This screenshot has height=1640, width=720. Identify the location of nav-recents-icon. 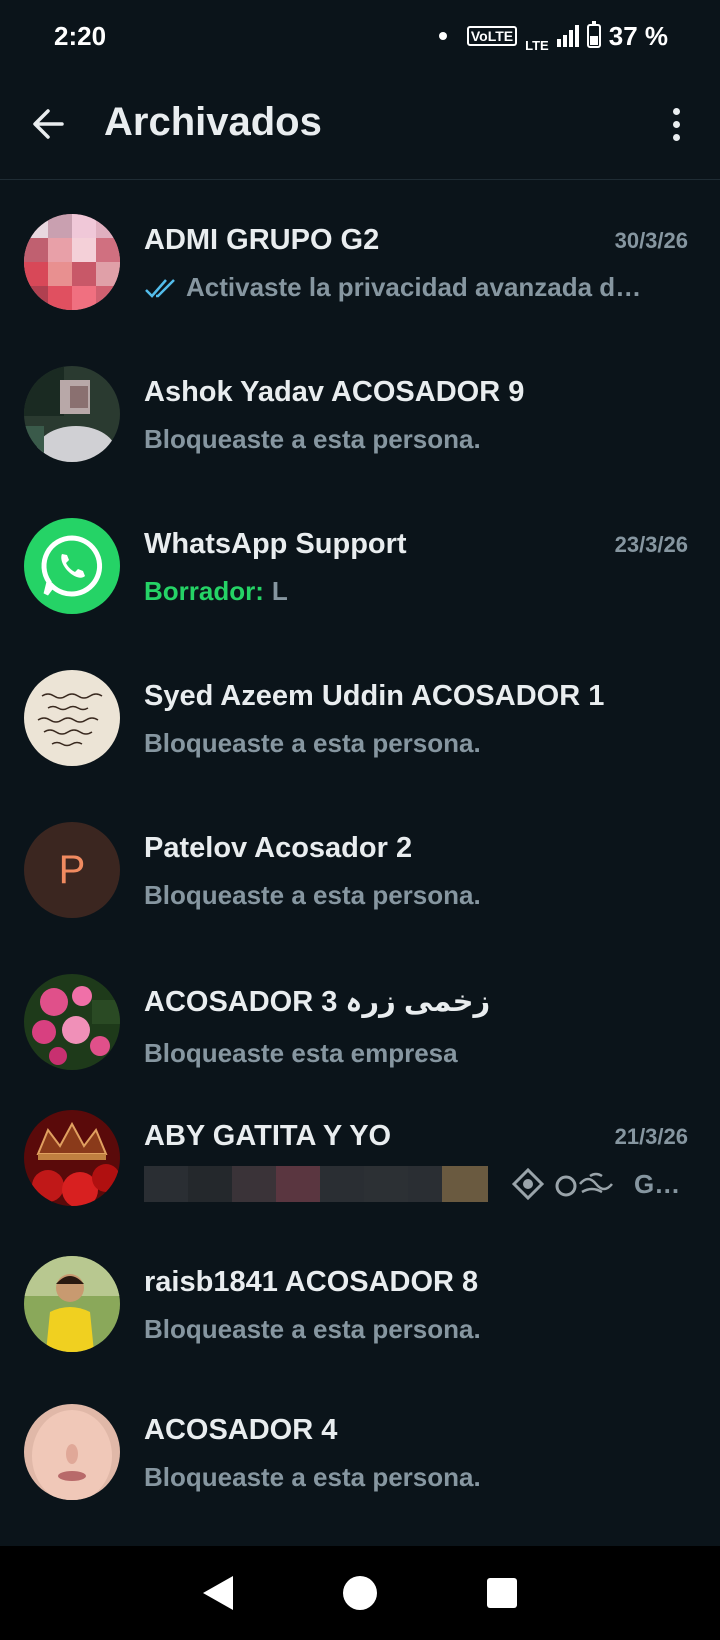
(502, 1593).